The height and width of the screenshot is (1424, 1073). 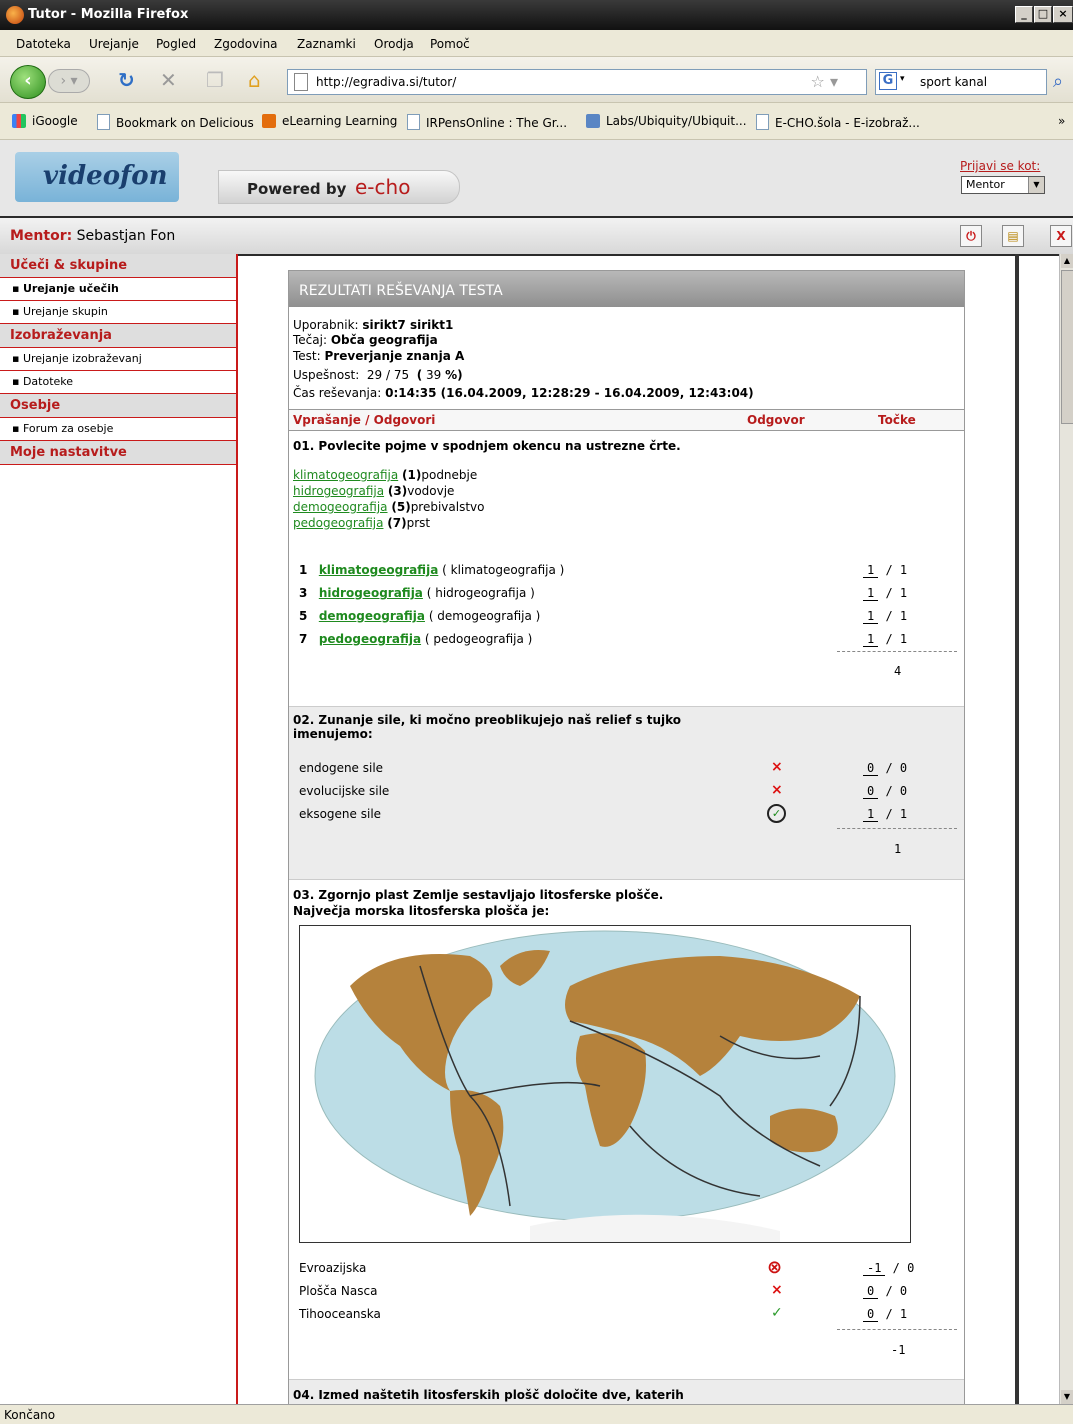 What do you see at coordinates (126, 80) in the screenshot?
I see `reload-icon: ↻` at bounding box center [126, 80].